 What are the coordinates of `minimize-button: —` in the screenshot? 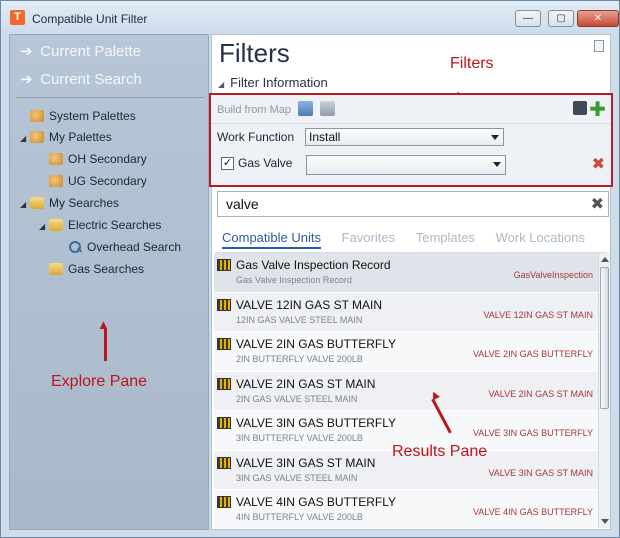 It's located at (528, 18).